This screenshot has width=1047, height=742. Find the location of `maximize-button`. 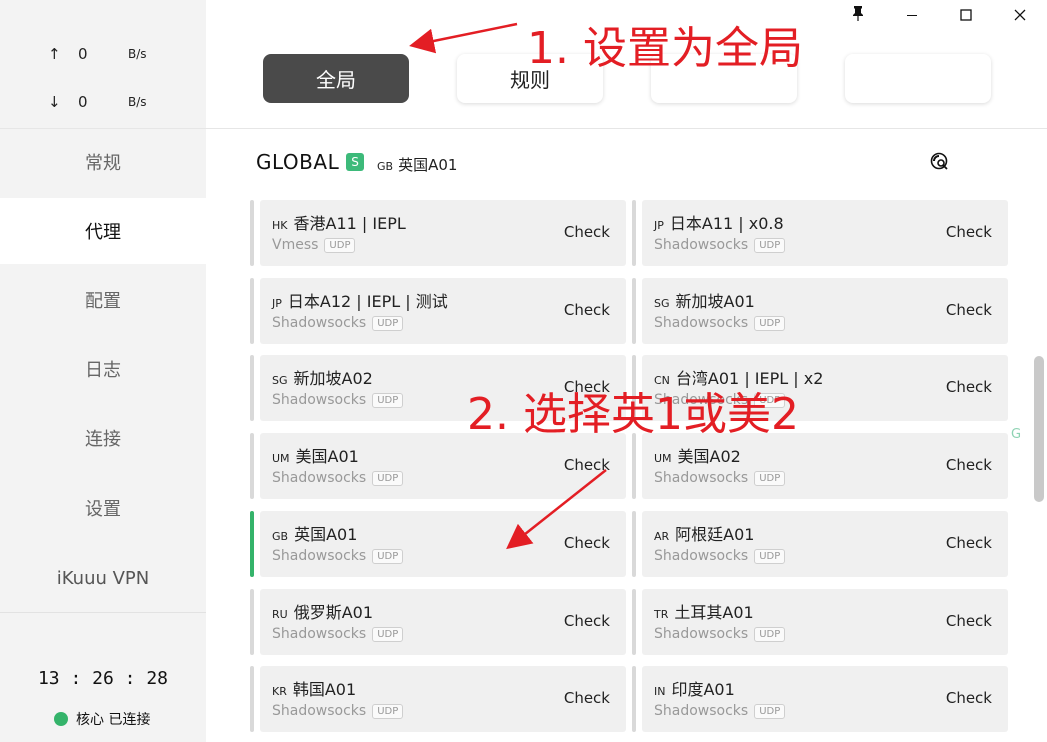

maximize-button is located at coordinates (966, 15).